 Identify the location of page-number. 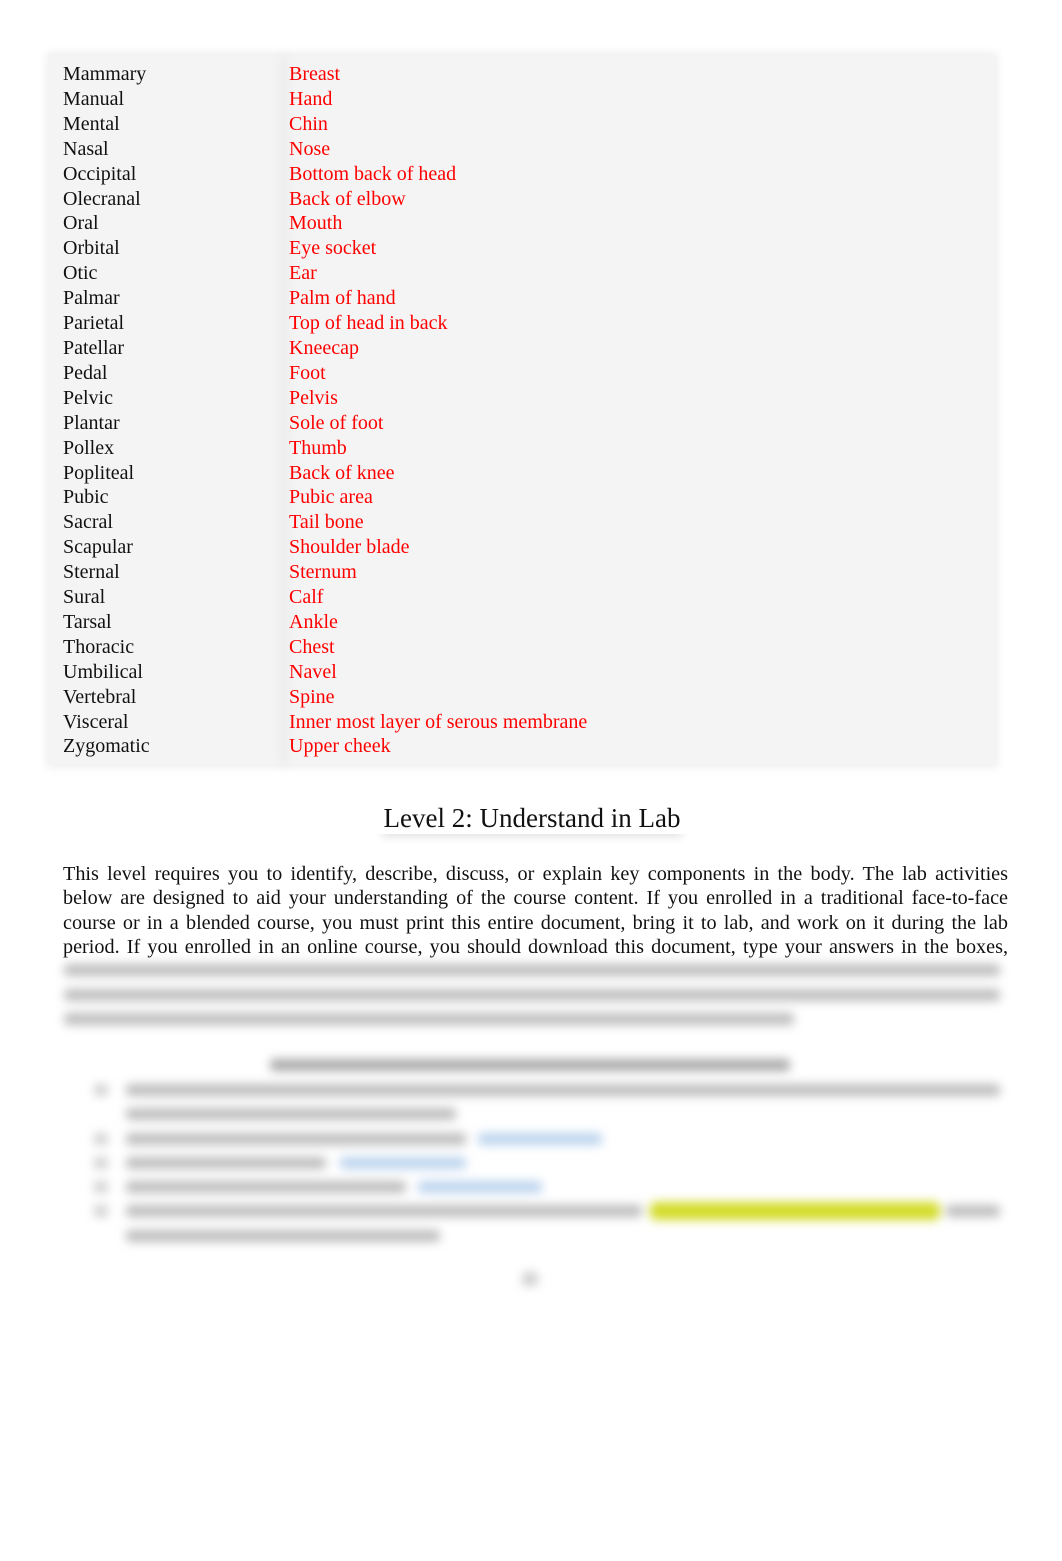
(530, 1279).